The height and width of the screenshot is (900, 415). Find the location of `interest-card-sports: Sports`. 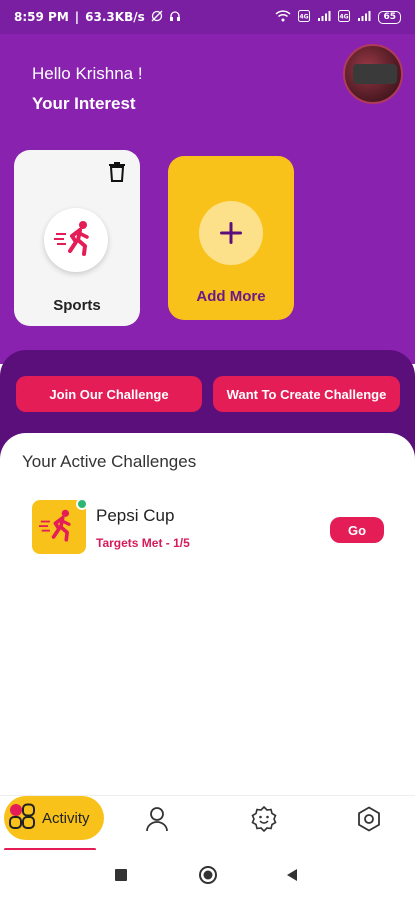

interest-card-sports: Sports is located at coordinates (77, 238).